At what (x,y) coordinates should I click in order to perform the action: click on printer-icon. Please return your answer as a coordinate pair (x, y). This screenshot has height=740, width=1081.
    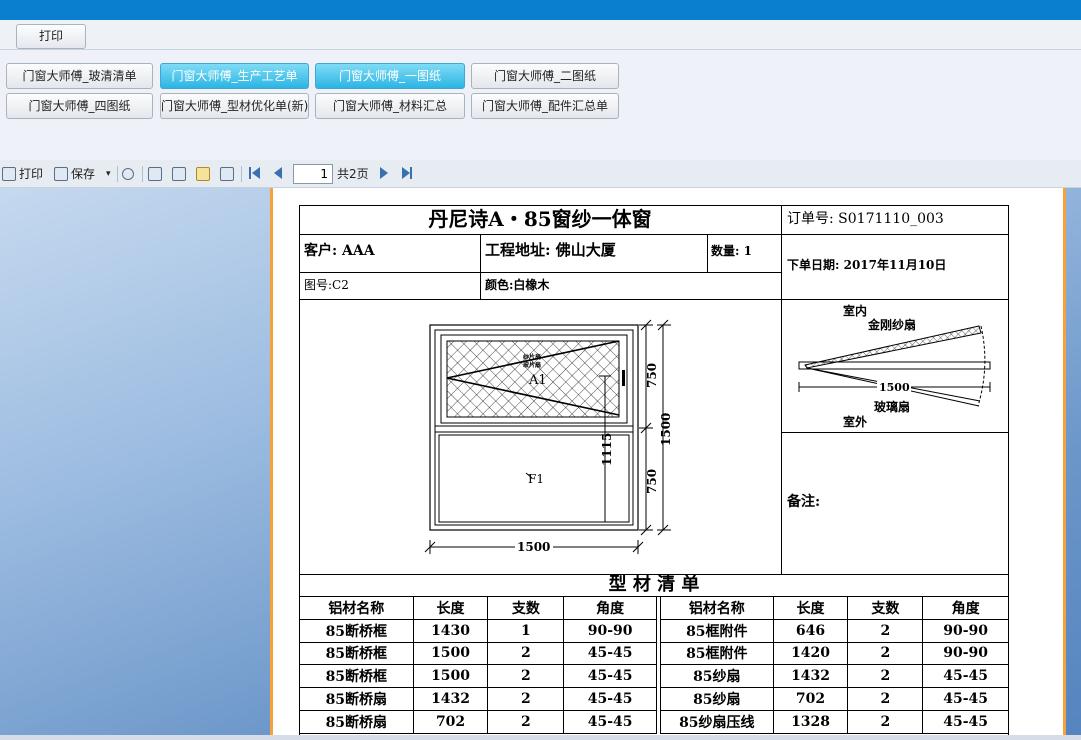
    Looking at the image, I should click on (9, 174).